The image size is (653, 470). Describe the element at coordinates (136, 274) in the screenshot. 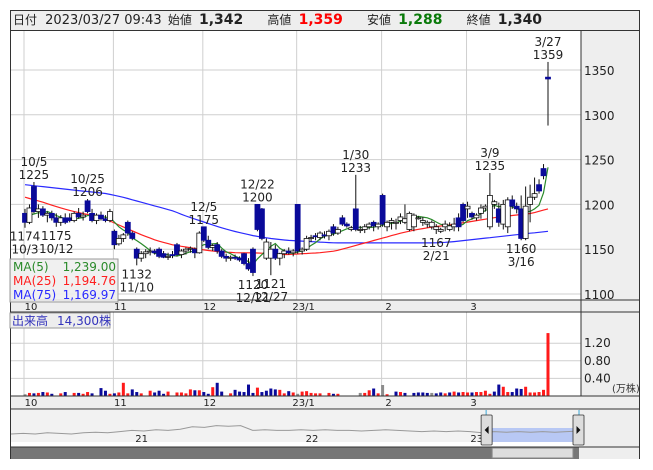

I see `low-annotation-price: 1132` at that location.